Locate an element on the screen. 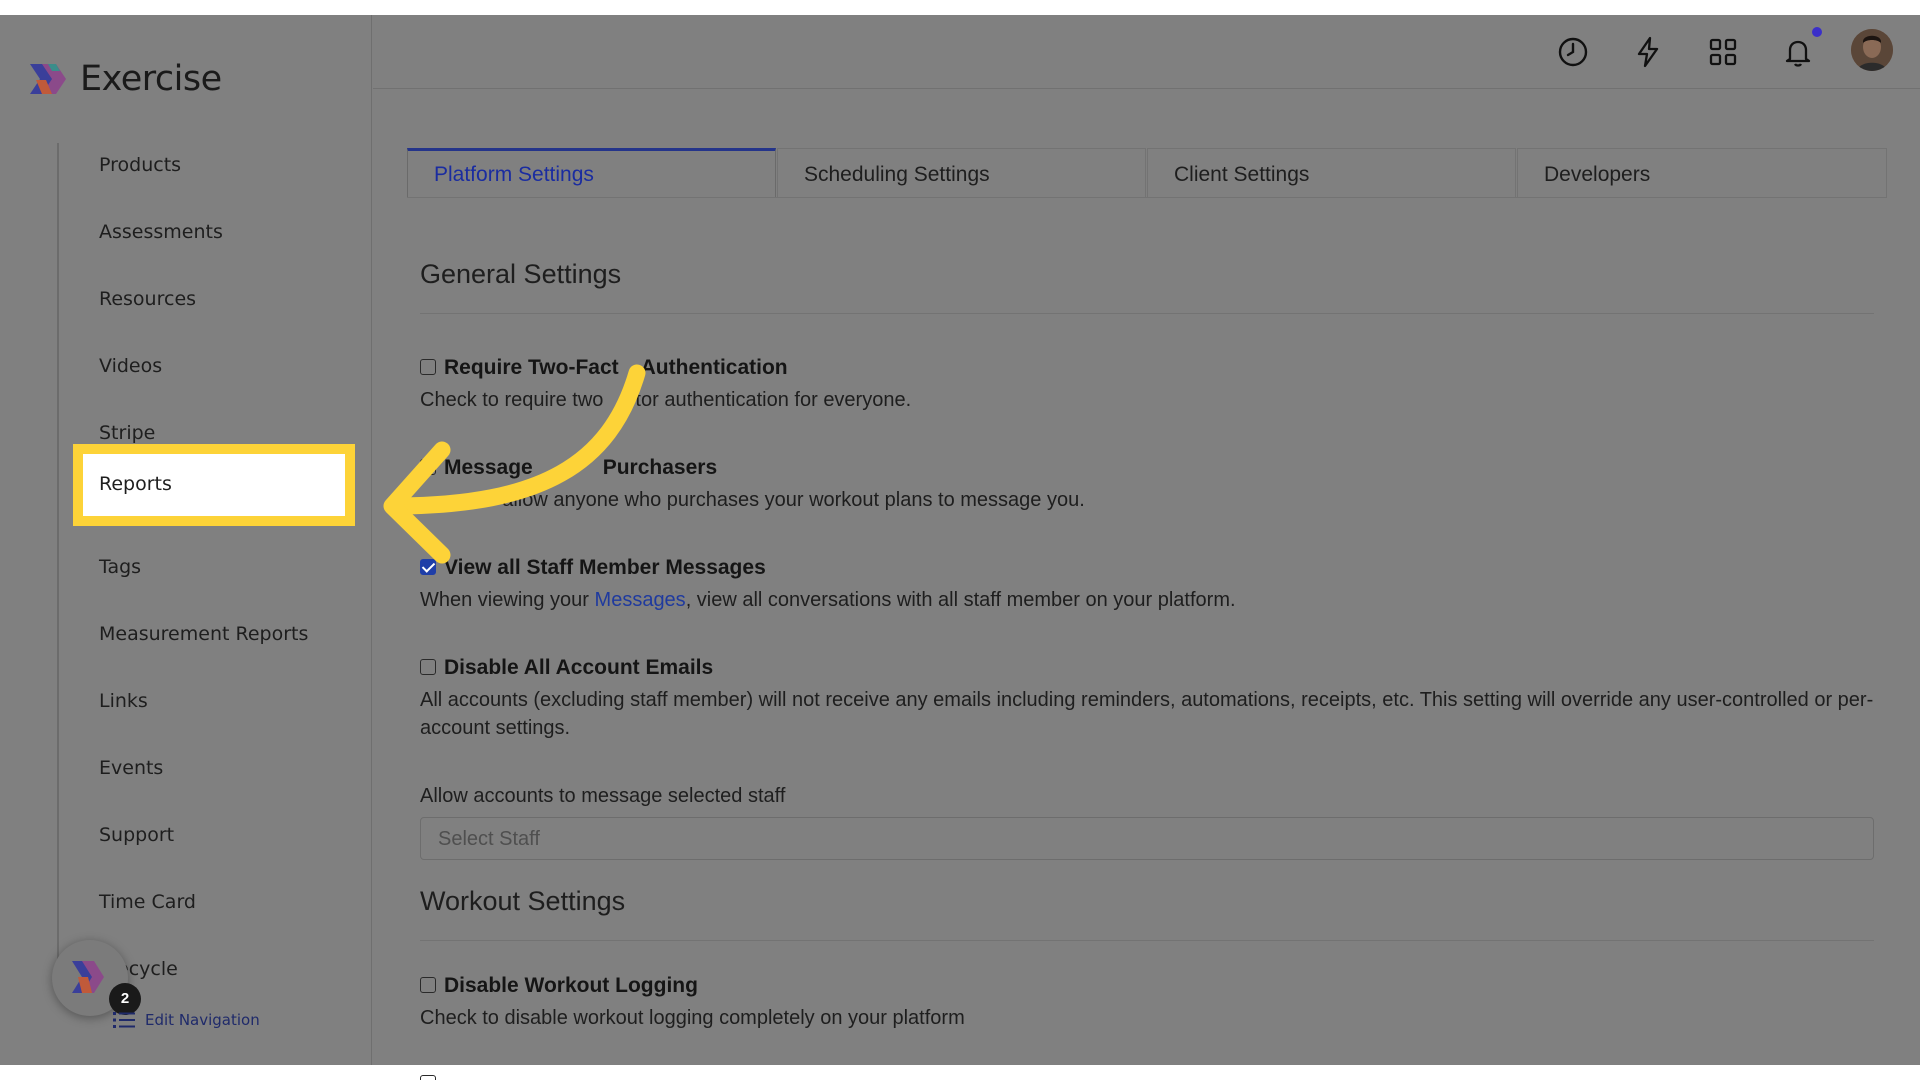 Image resolution: width=1920 pixels, height=1080 pixels. sidebar-item-label: Reports is located at coordinates (135, 484).